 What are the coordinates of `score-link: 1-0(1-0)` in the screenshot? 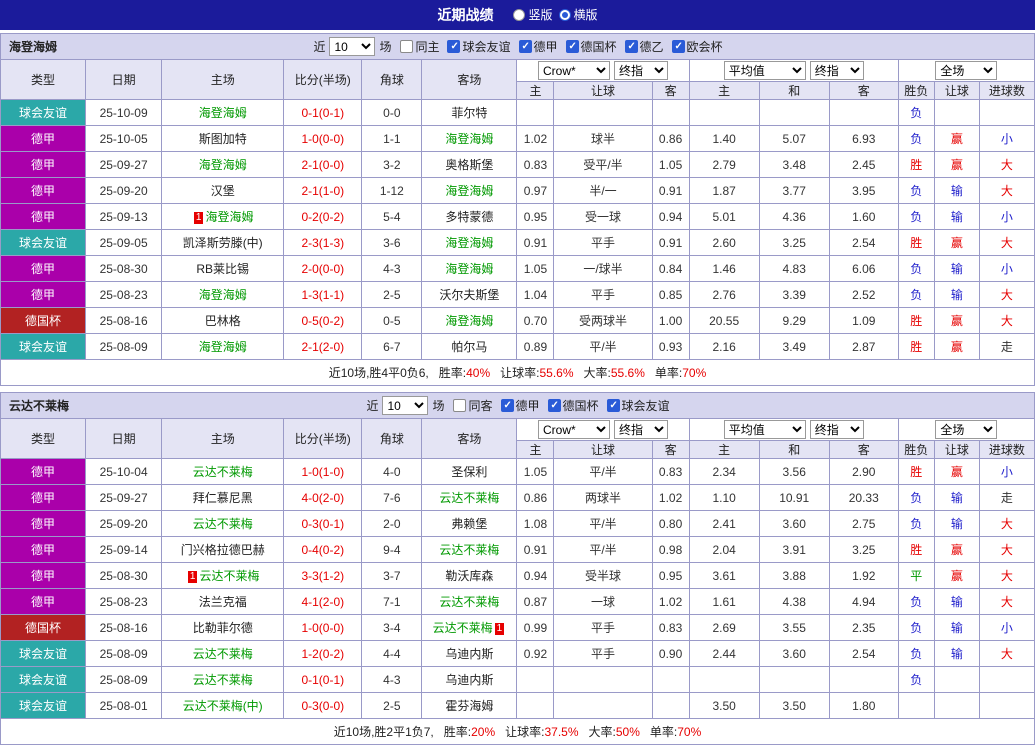 It's located at (322, 472).